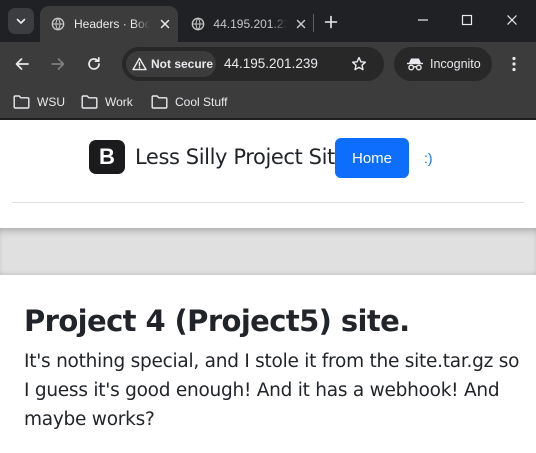 The height and width of the screenshot is (453, 536). I want to click on tab-headers: Headers · Bootstrap, so click(109, 24).